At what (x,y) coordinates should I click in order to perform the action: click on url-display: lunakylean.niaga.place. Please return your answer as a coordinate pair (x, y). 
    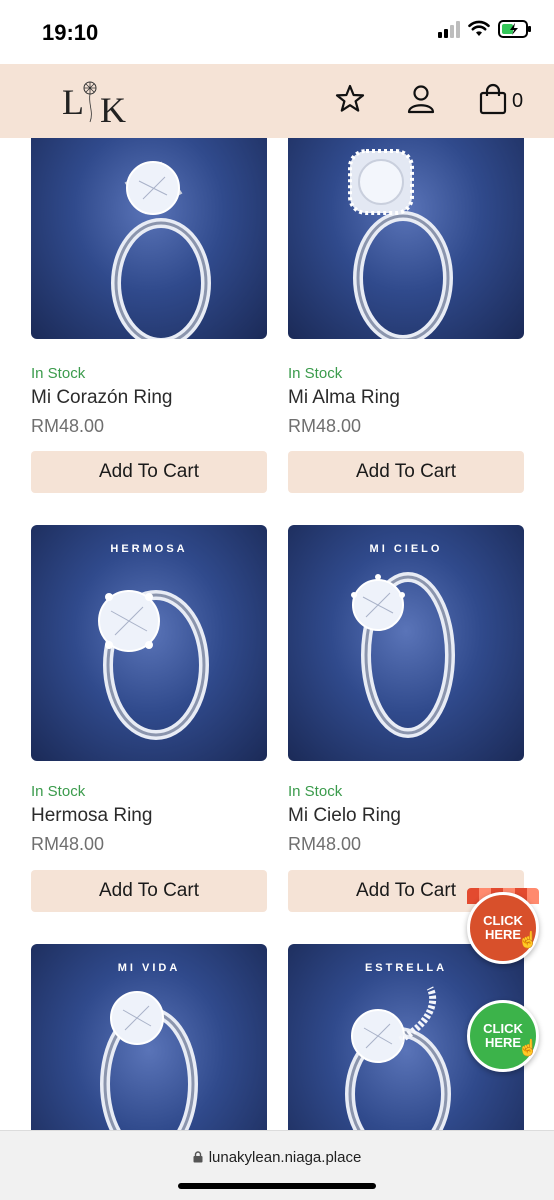
    Looking at the image, I should click on (277, 1157).